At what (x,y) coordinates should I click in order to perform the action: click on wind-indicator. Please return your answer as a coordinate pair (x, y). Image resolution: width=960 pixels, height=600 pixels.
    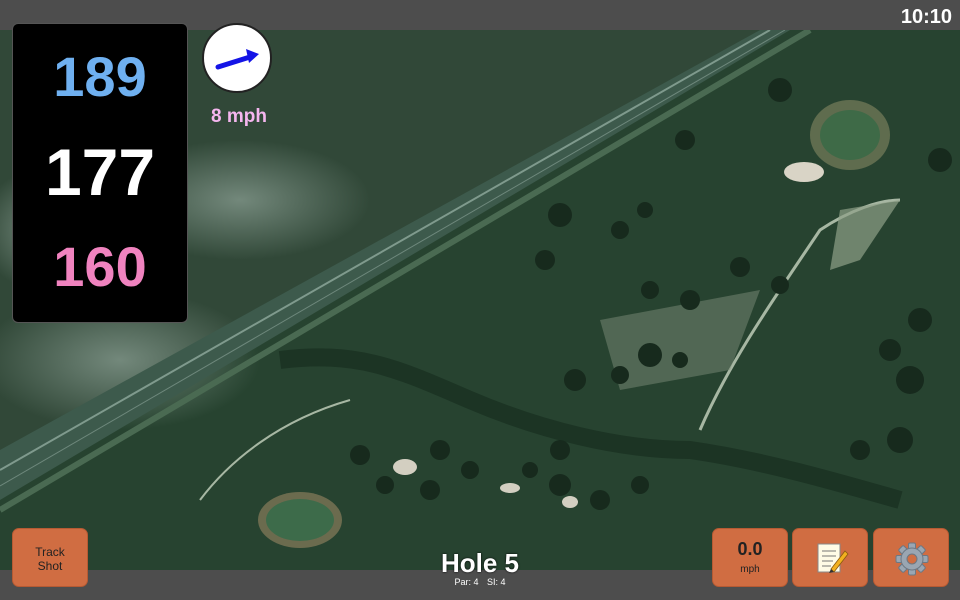
    Looking at the image, I should click on (237, 58).